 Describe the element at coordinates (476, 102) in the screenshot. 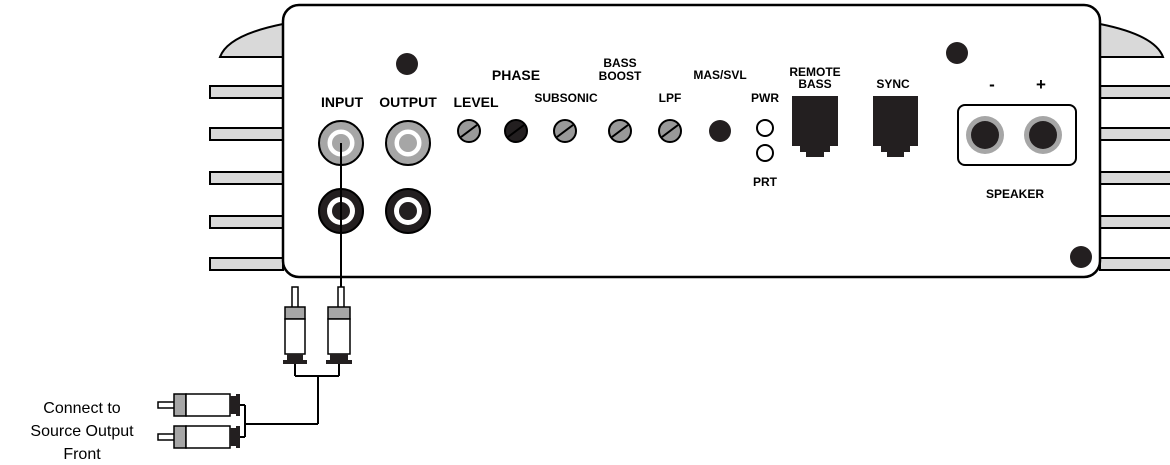

I see `level-label: LEVEL` at that location.